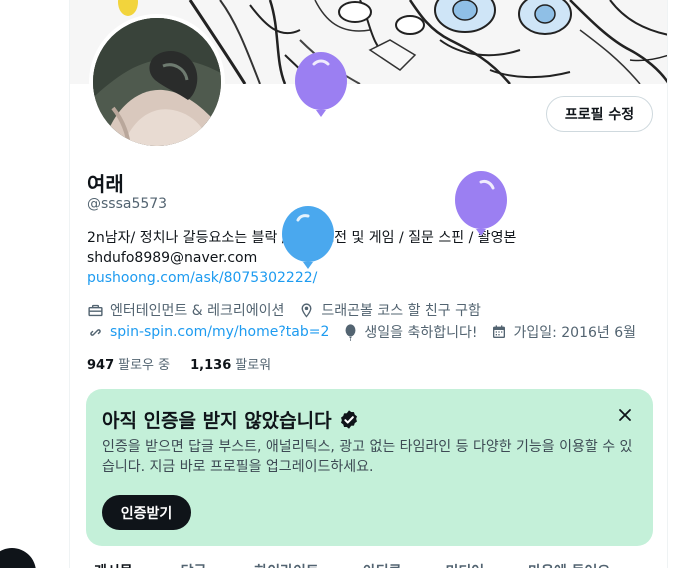  Describe the element at coordinates (157, 82) in the screenshot. I see `avatar` at that location.